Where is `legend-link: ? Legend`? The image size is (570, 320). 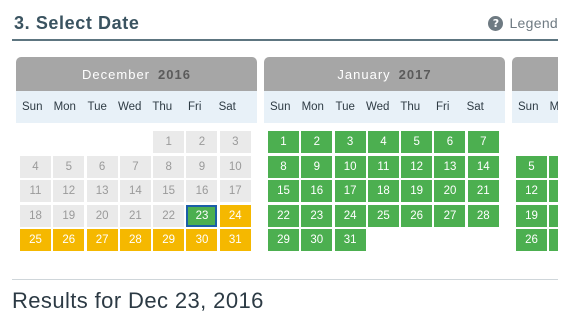 legend-link: ? Legend is located at coordinates (523, 23).